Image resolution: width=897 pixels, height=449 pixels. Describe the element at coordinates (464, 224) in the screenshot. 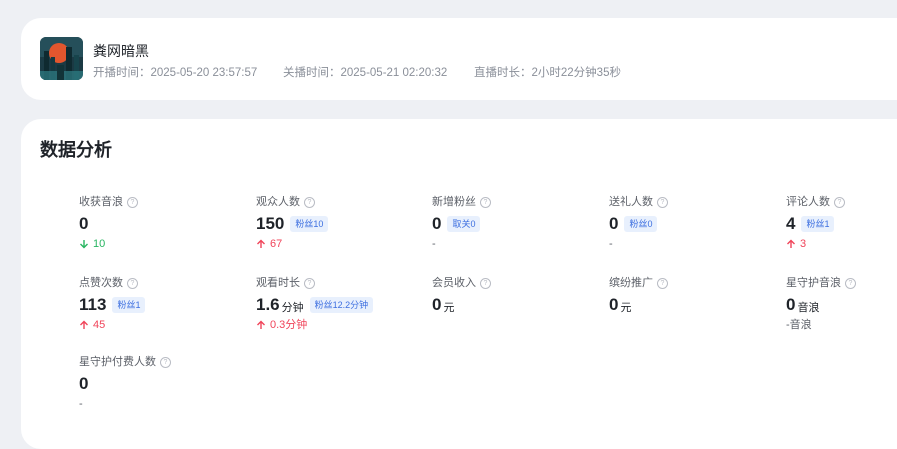

I see `metric-badge: 取关0` at that location.